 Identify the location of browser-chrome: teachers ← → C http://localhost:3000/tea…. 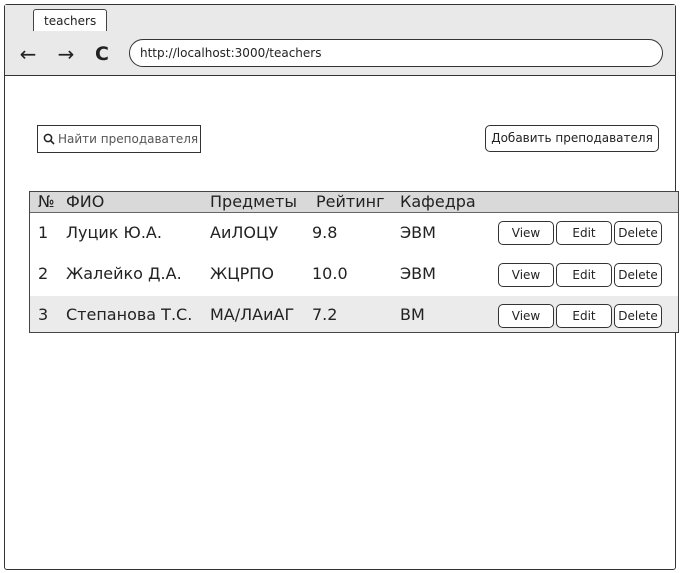
(340, 40).